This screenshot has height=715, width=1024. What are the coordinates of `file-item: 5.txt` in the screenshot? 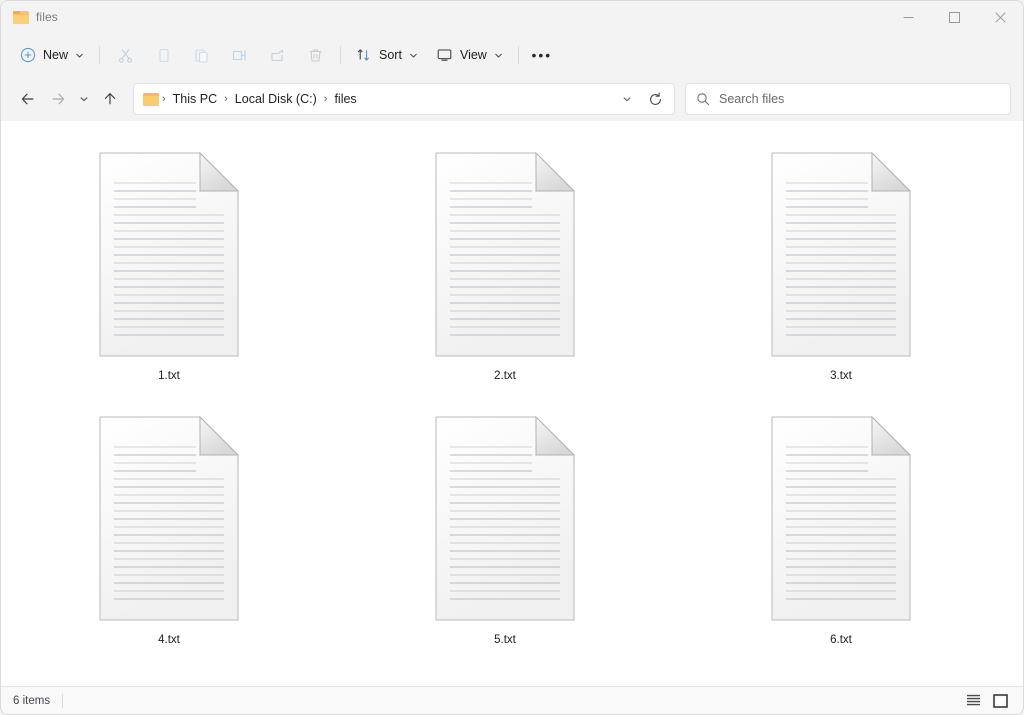 It's located at (505, 535).